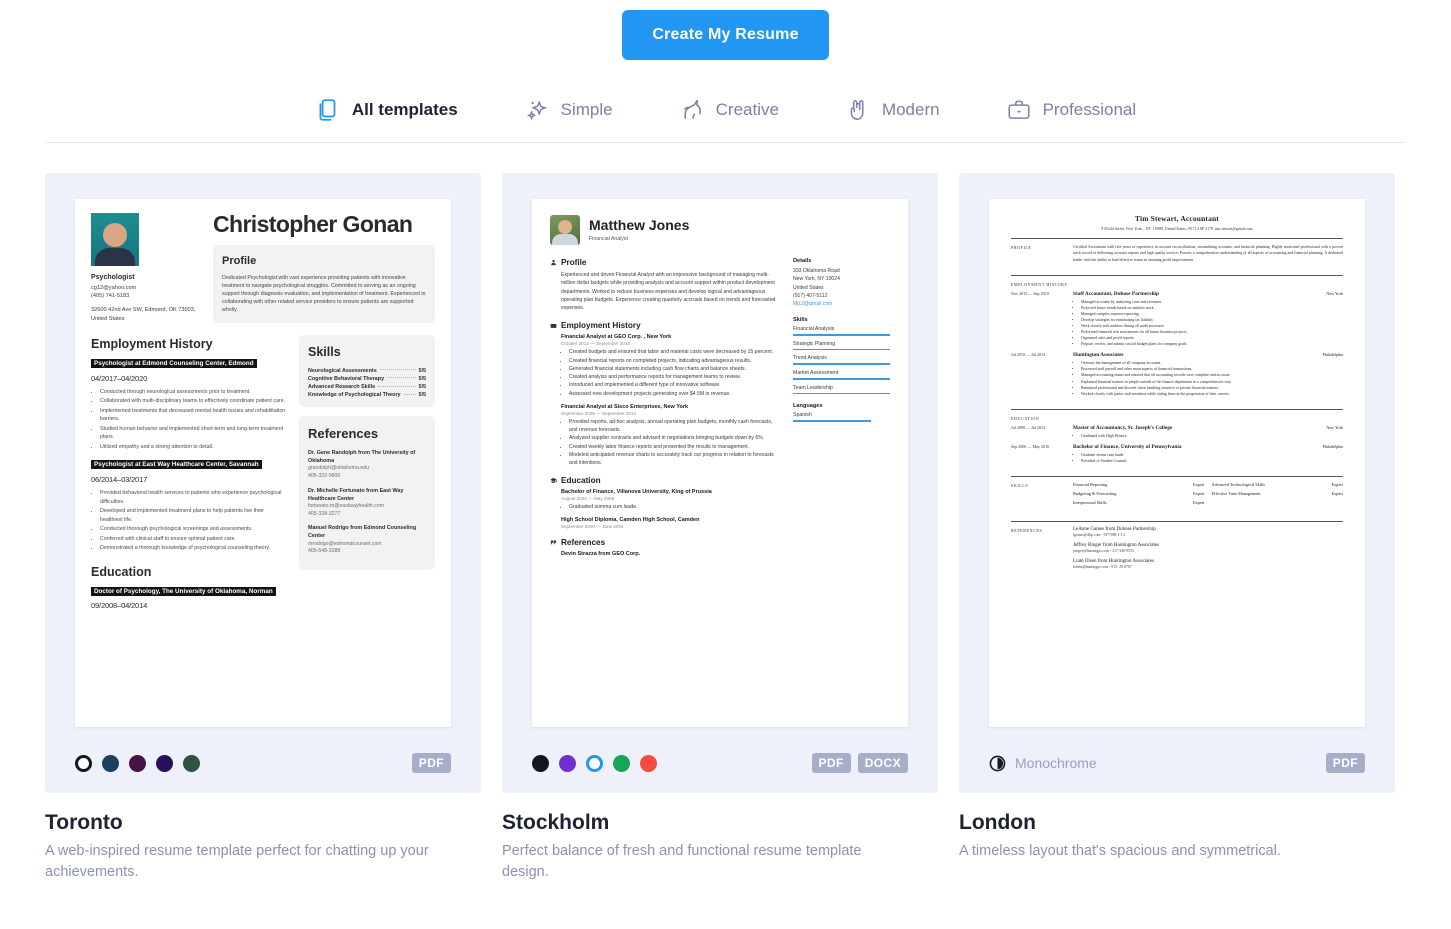 The image size is (1451, 929). I want to click on reference-name: LeAnne Gaines from Dubose Partnership, so click(1114, 529).